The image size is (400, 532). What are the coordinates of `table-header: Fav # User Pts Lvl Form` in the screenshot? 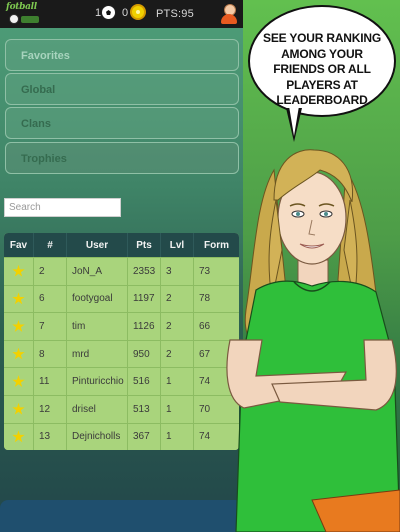 It's located at (121, 245).